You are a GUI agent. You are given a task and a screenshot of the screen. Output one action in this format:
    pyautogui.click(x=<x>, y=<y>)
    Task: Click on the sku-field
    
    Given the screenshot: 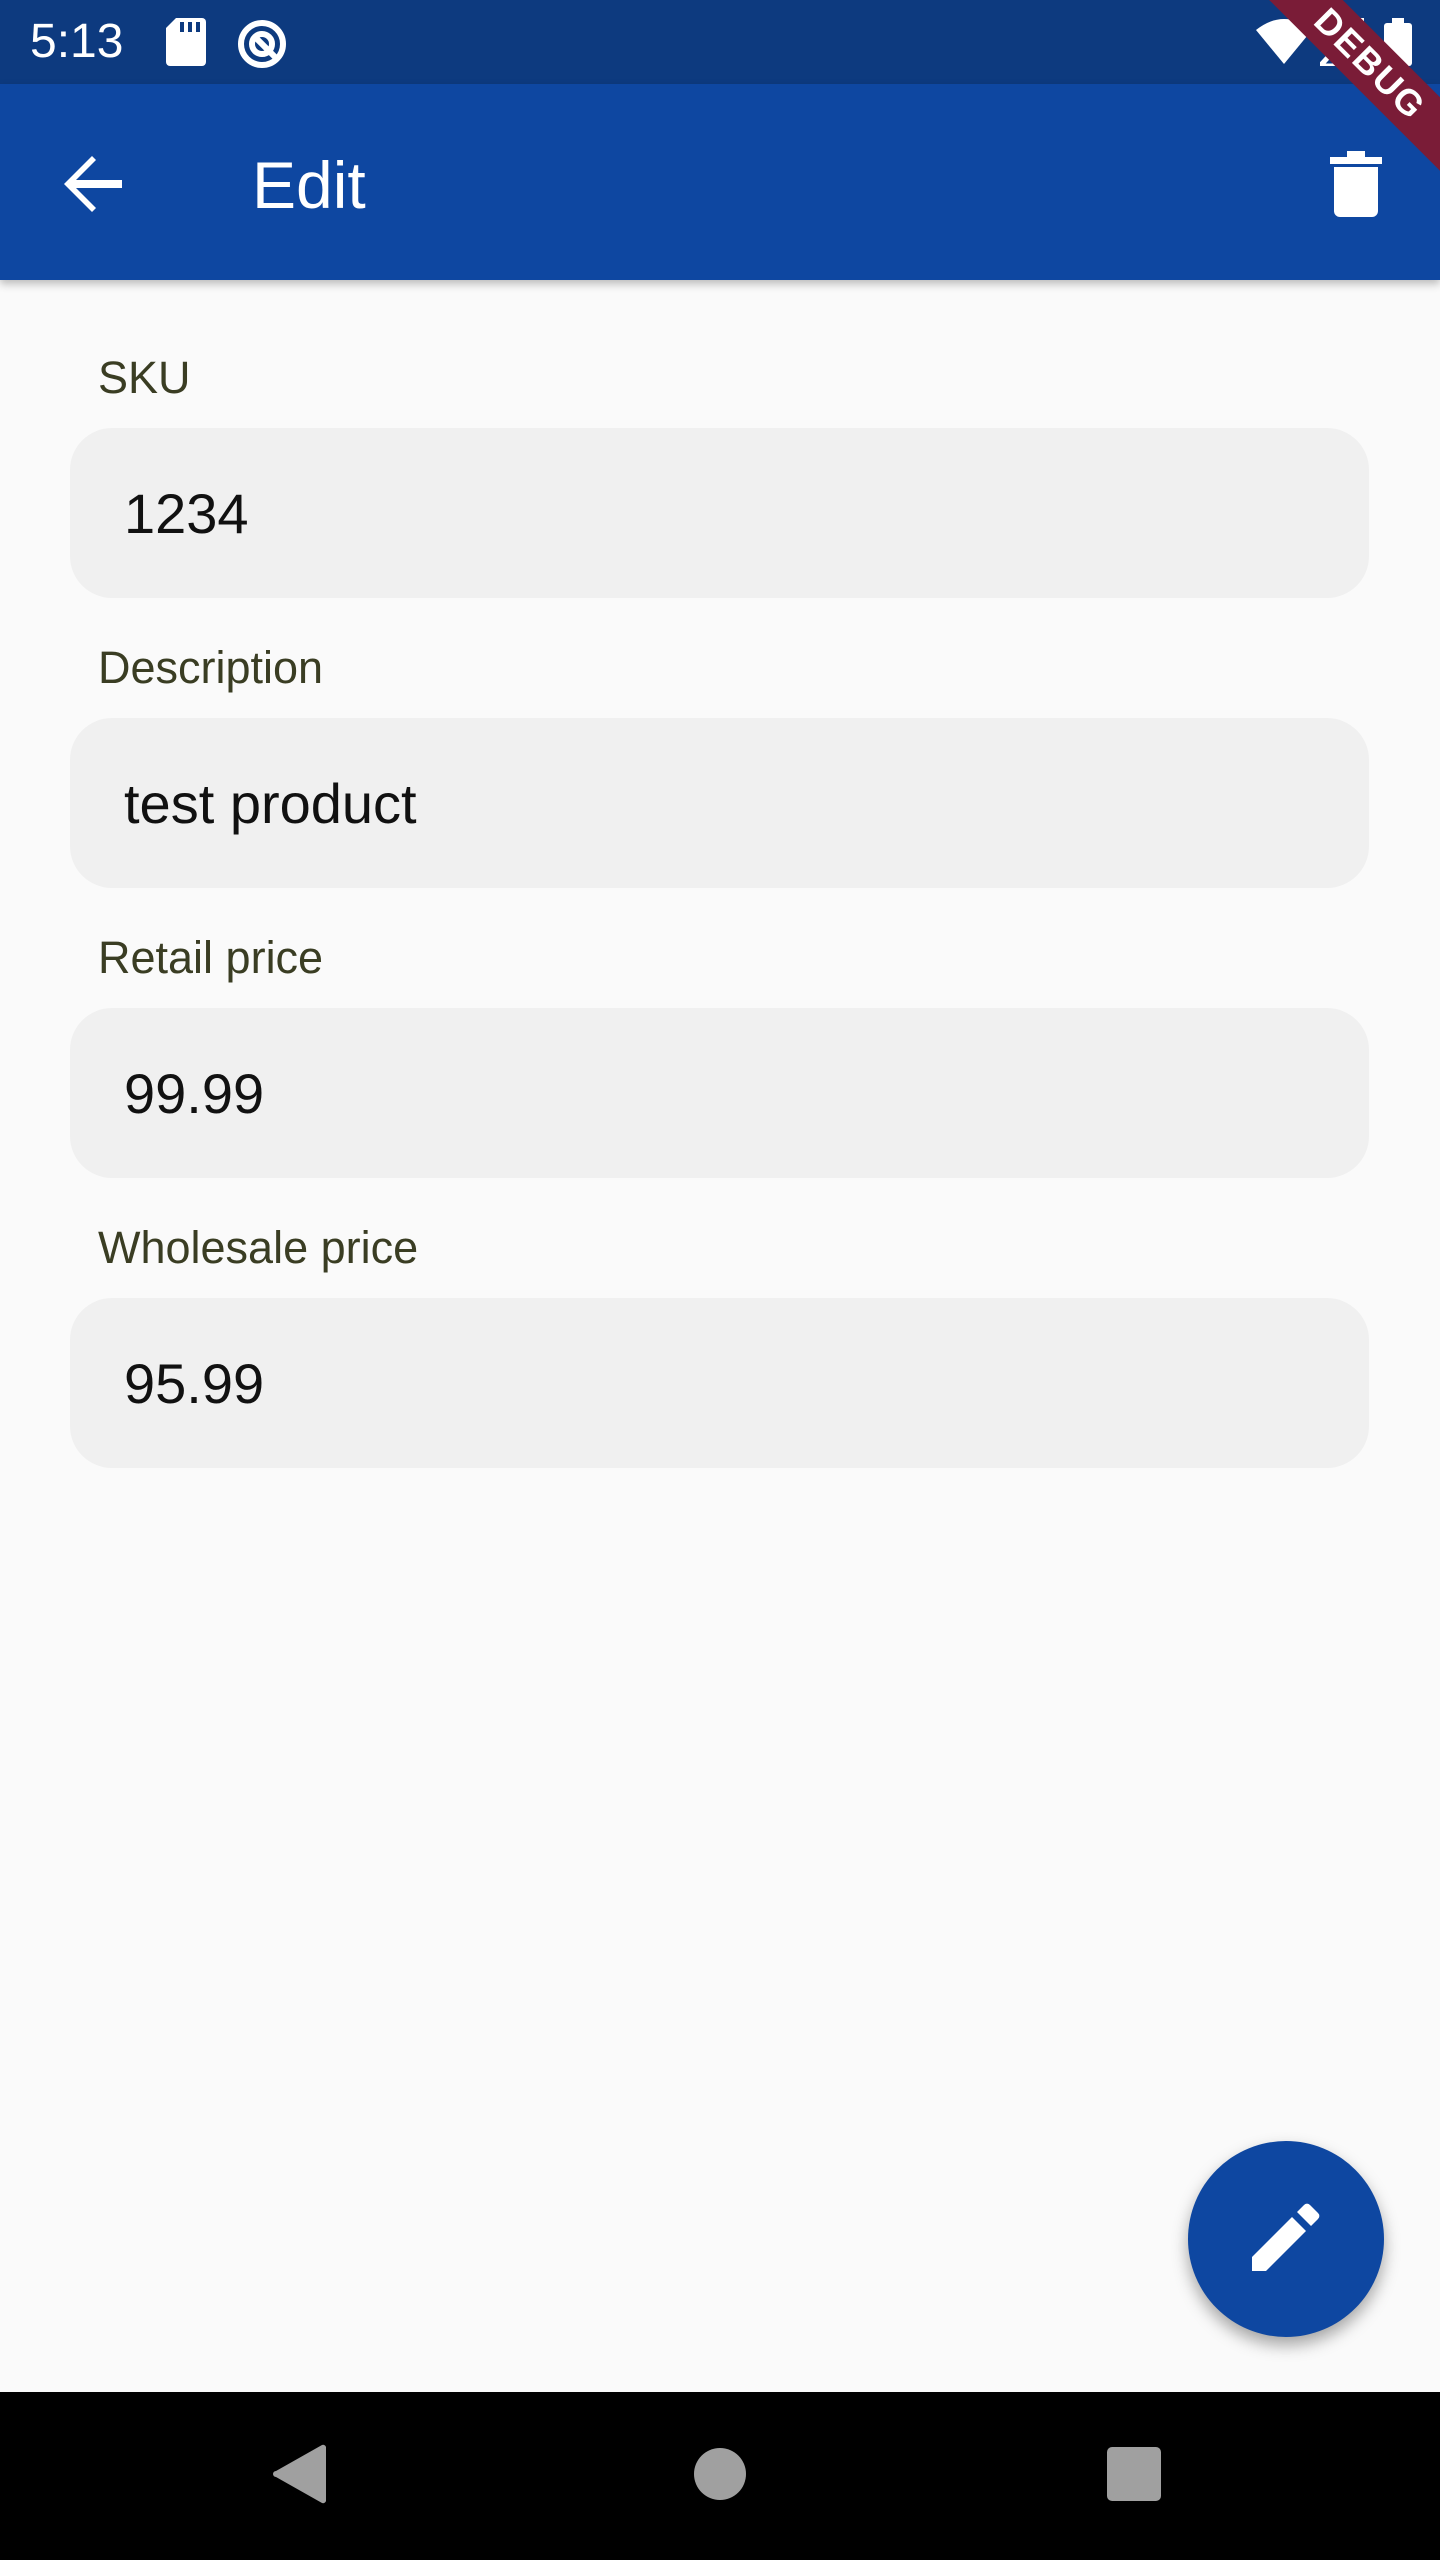 What is the action you would take?
    pyautogui.click(x=719, y=513)
    